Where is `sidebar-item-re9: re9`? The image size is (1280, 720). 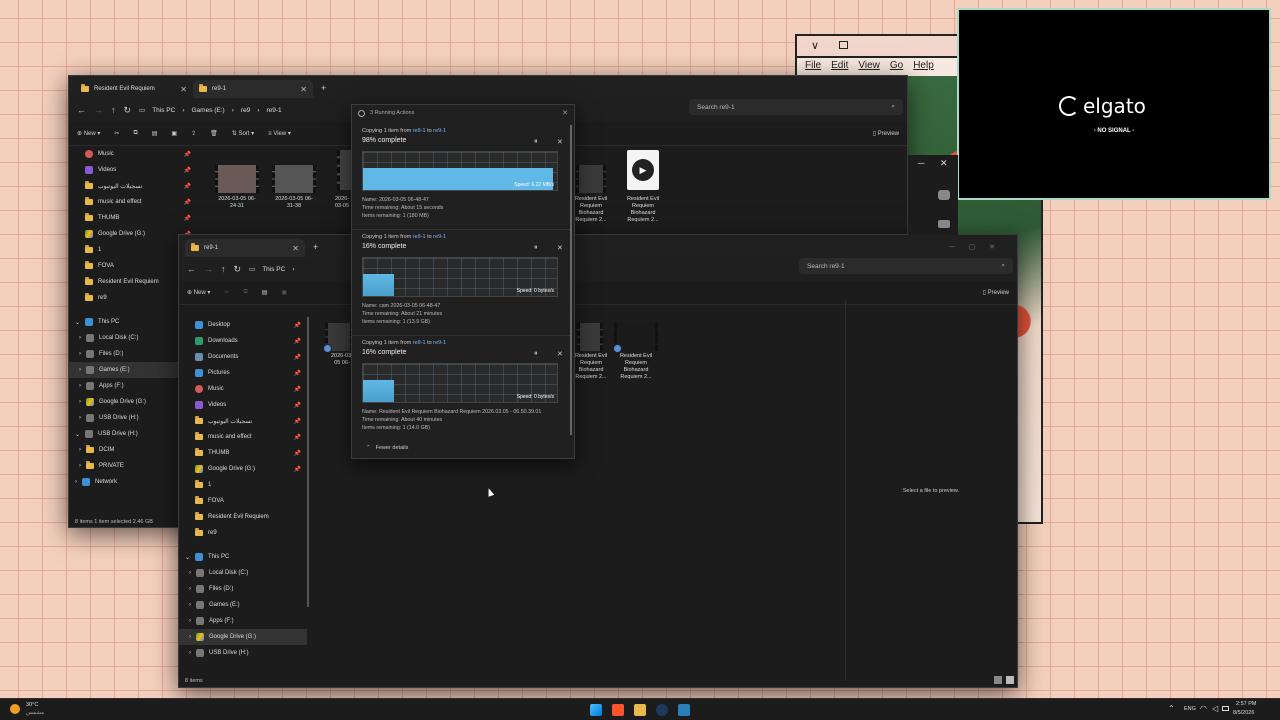
sidebar-item-re9: re9 is located at coordinates (243, 533).